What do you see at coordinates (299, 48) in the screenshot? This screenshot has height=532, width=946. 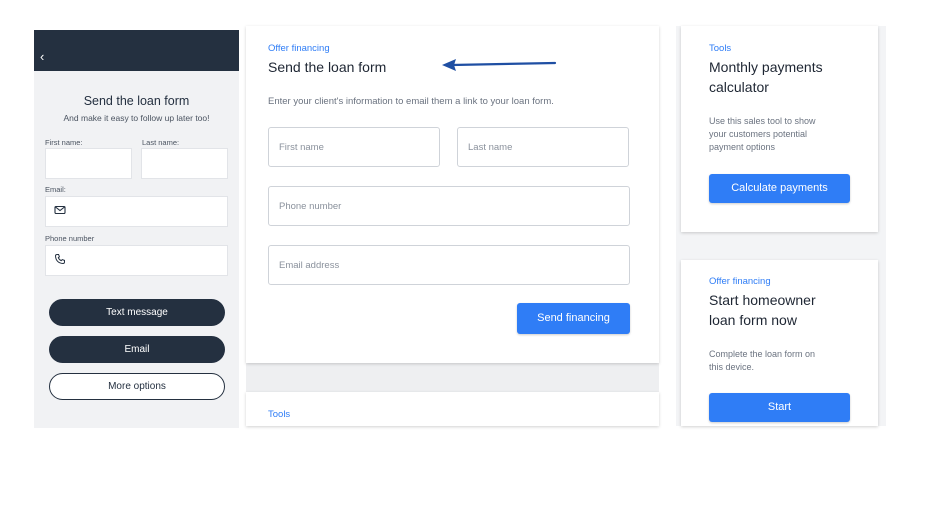 I see `card-eyebrow: Offer financing` at bounding box center [299, 48].